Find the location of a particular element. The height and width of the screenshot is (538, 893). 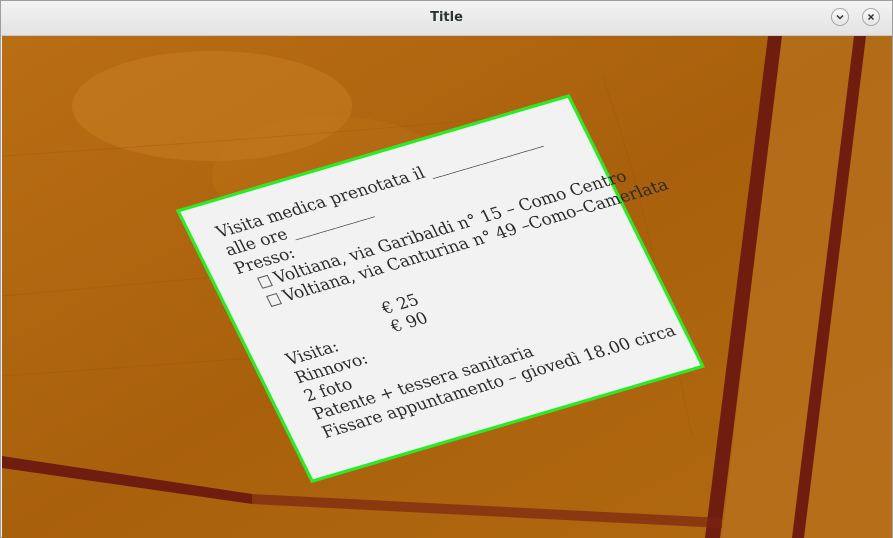

titlebar: Title is located at coordinates (446, 18).